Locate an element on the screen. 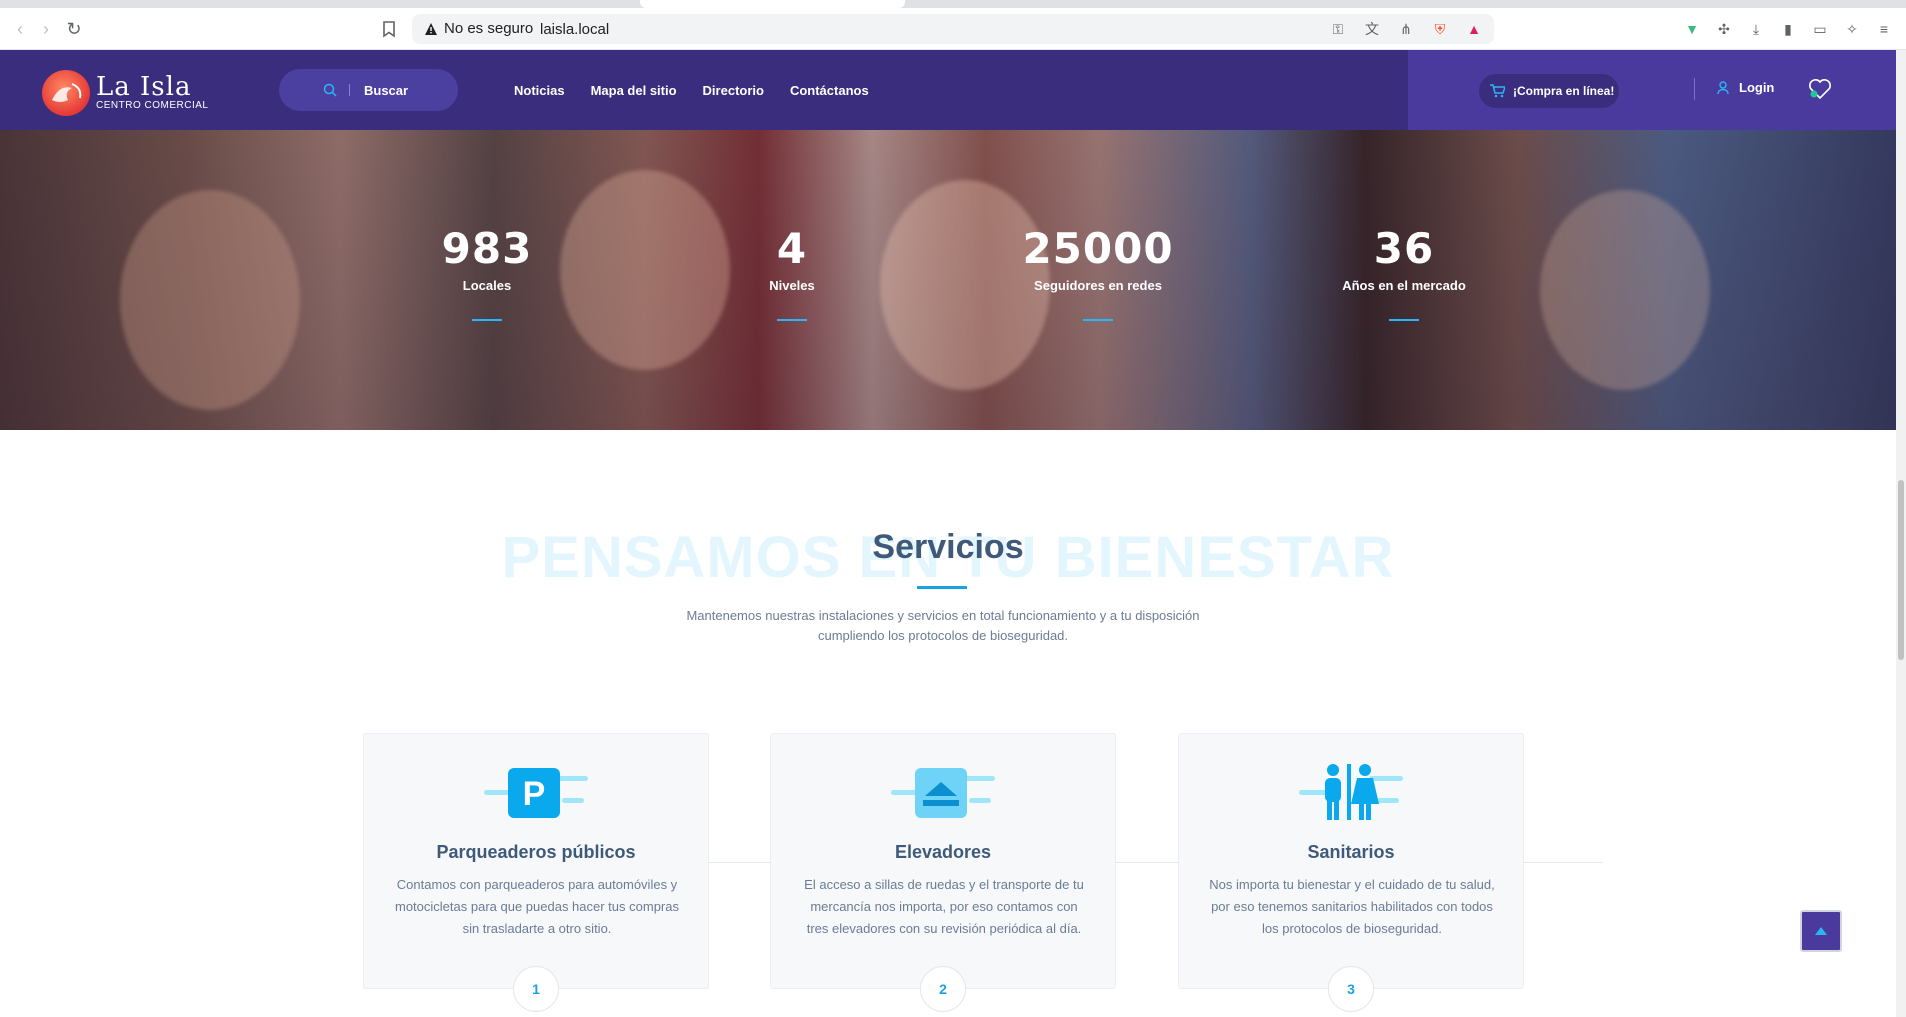 The width and height of the screenshot is (1906, 1017). nav-link-contacto: Contáctanos is located at coordinates (829, 90).